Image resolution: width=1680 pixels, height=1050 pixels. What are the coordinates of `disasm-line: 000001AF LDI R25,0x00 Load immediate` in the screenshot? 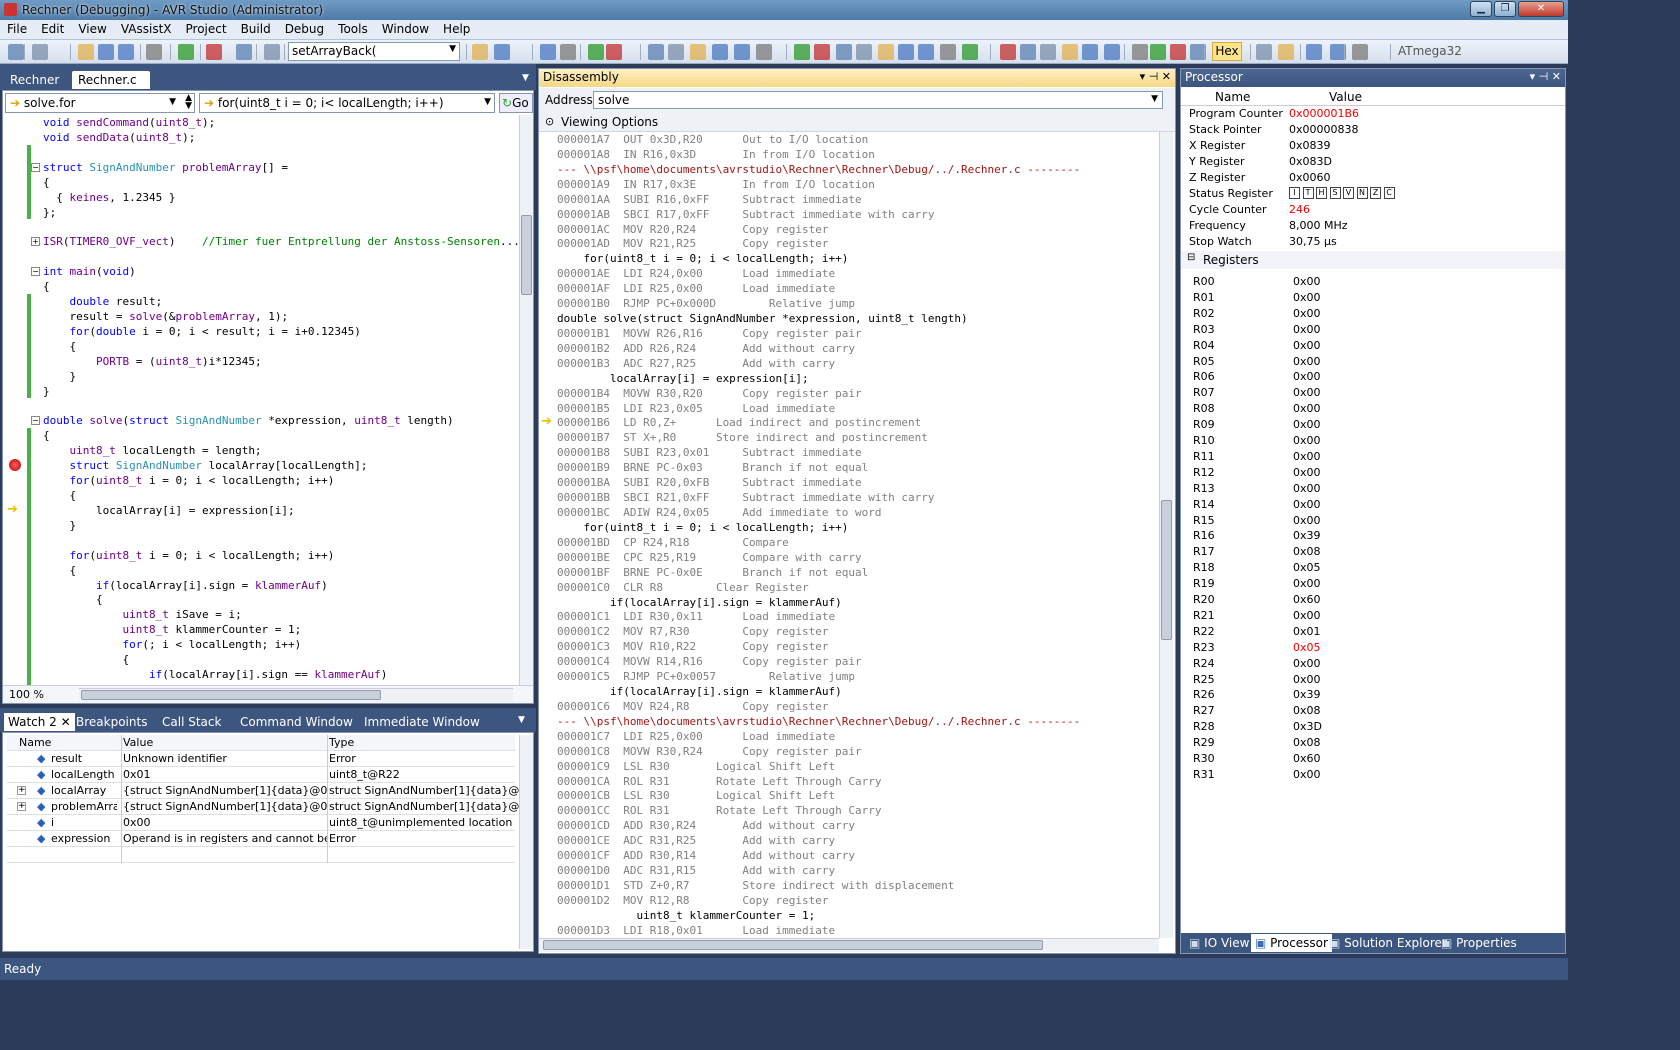 It's located at (696, 288).